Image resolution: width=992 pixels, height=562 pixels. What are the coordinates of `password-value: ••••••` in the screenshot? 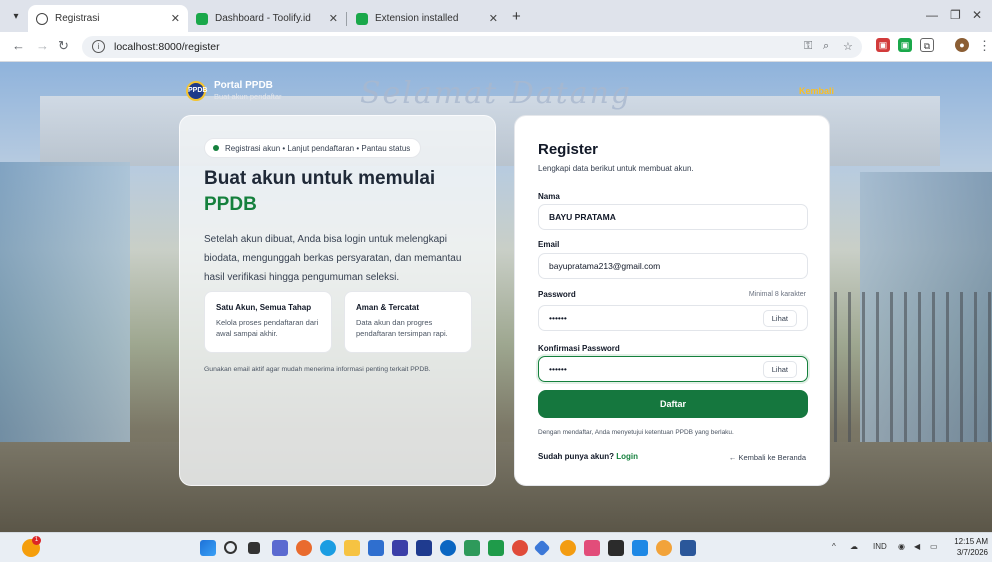 It's located at (558, 318).